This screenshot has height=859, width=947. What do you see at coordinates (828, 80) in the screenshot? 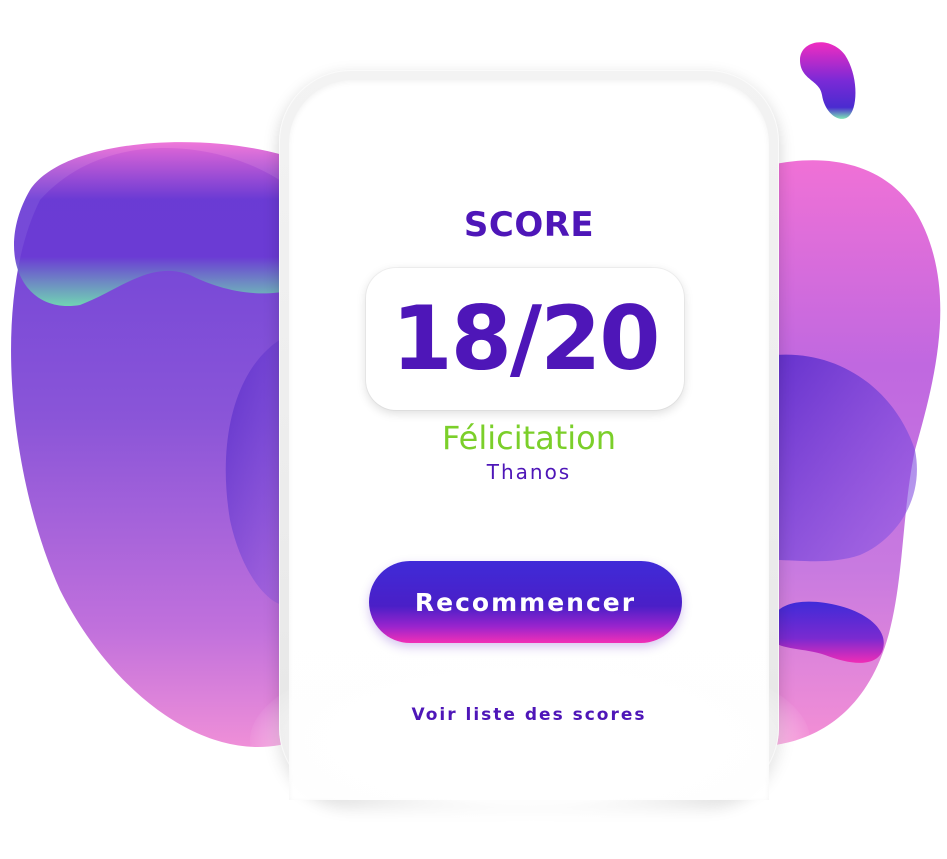
I see `top-right-drop` at bounding box center [828, 80].